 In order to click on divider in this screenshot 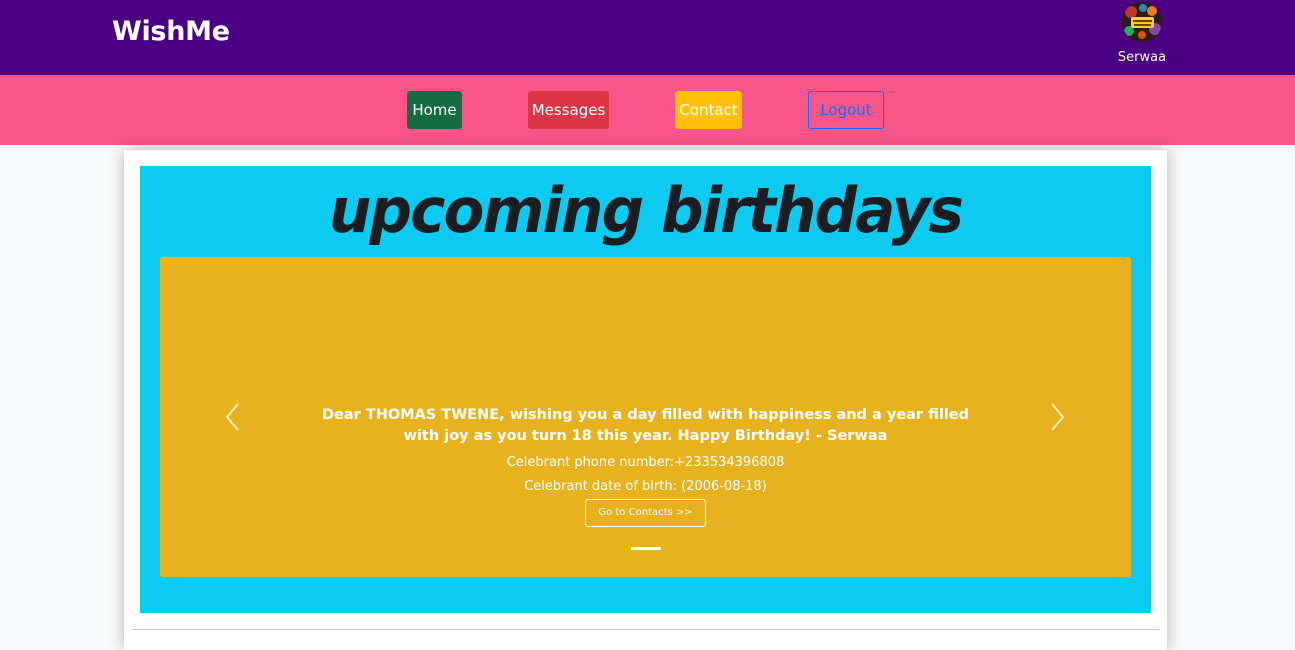, I will do `click(645, 629)`.